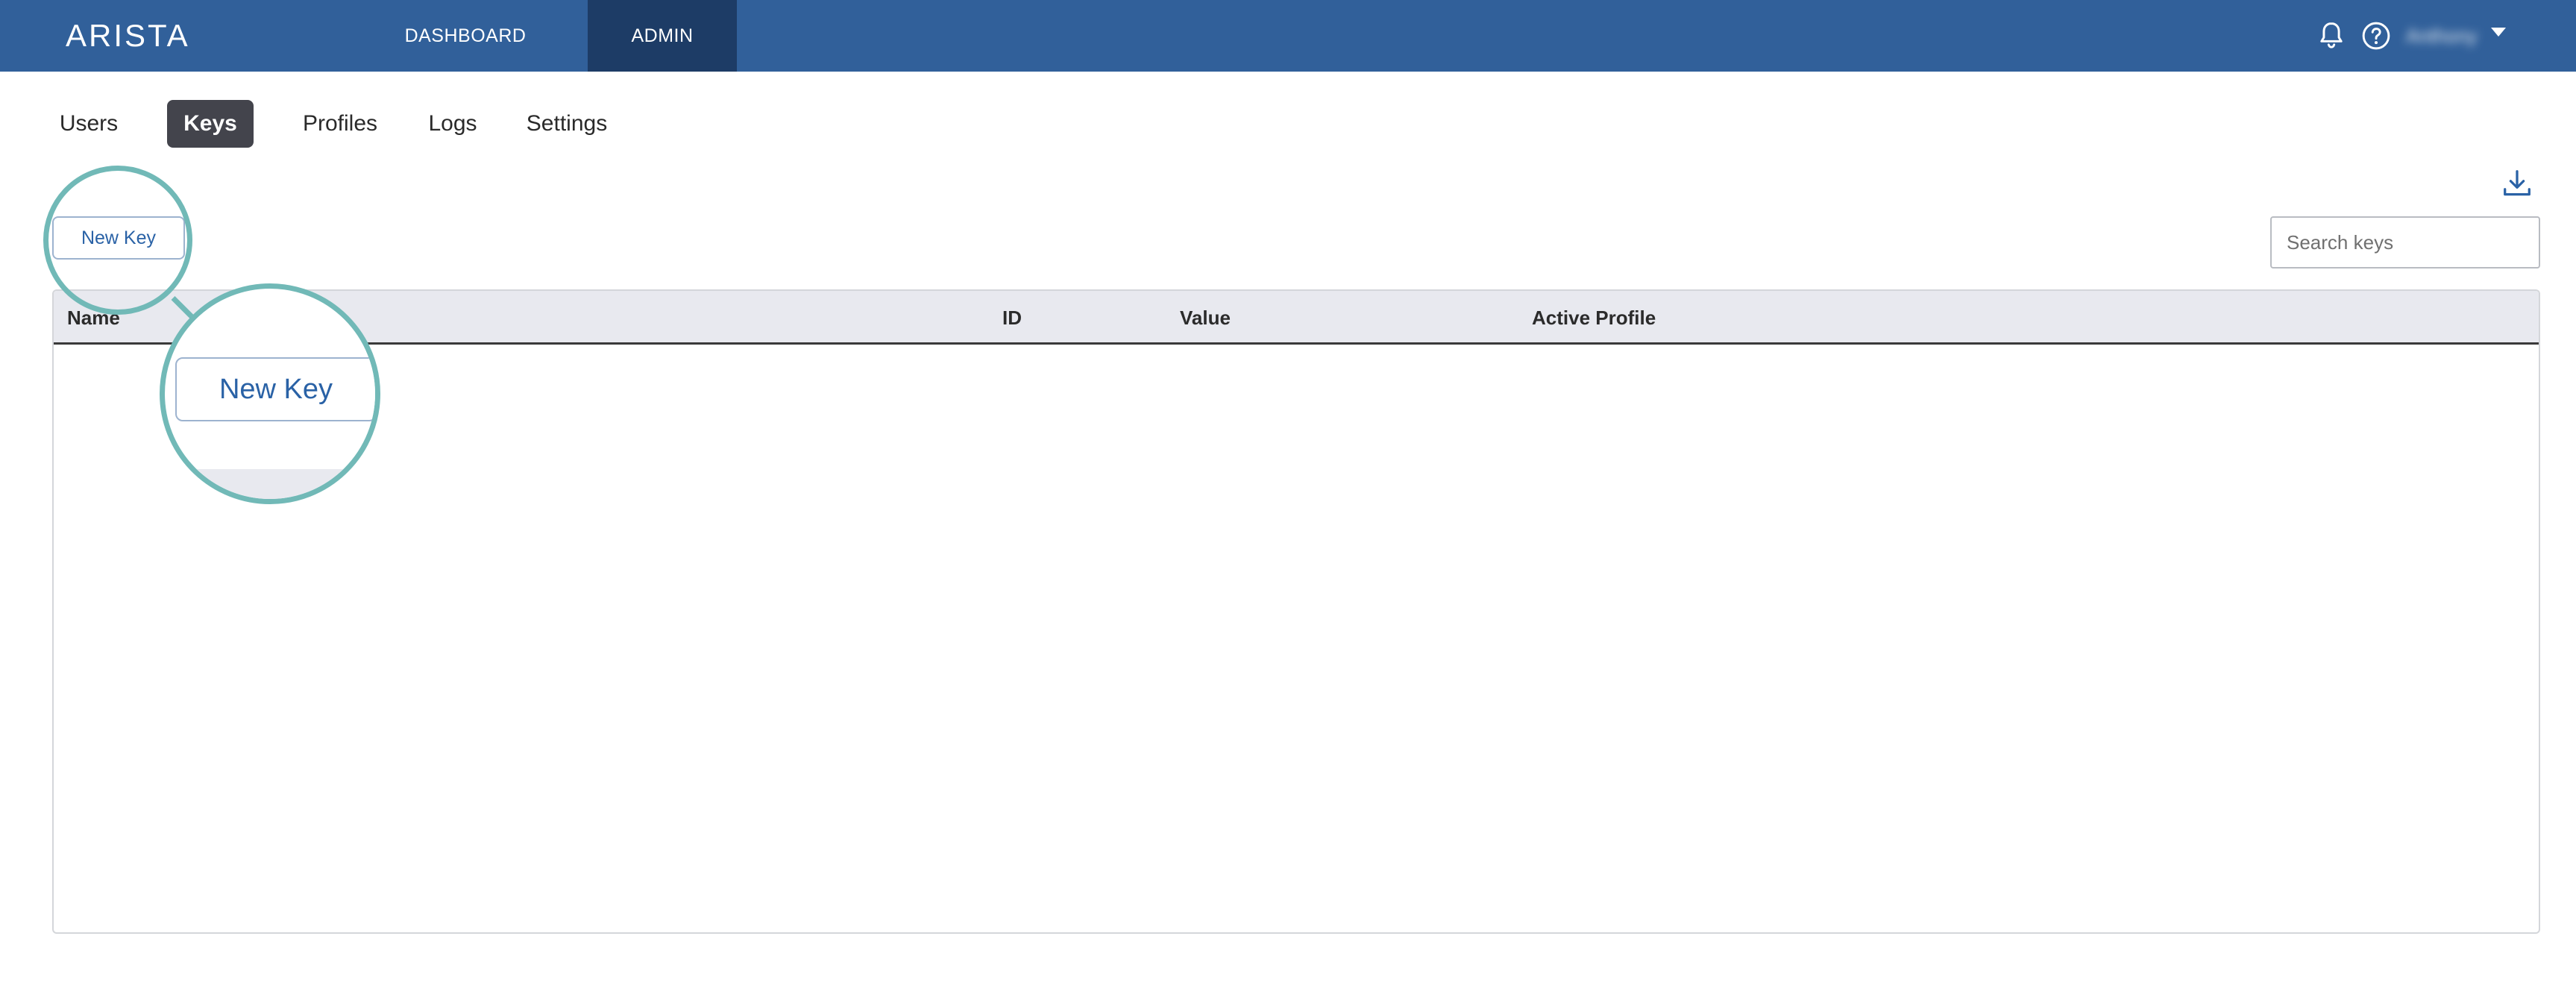 The height and width of the screenshot is (986, 2576). What do you see at coordinates (2517, 184) in the screenshot?
I see `download-icon` at bounding box center [2517, 184].